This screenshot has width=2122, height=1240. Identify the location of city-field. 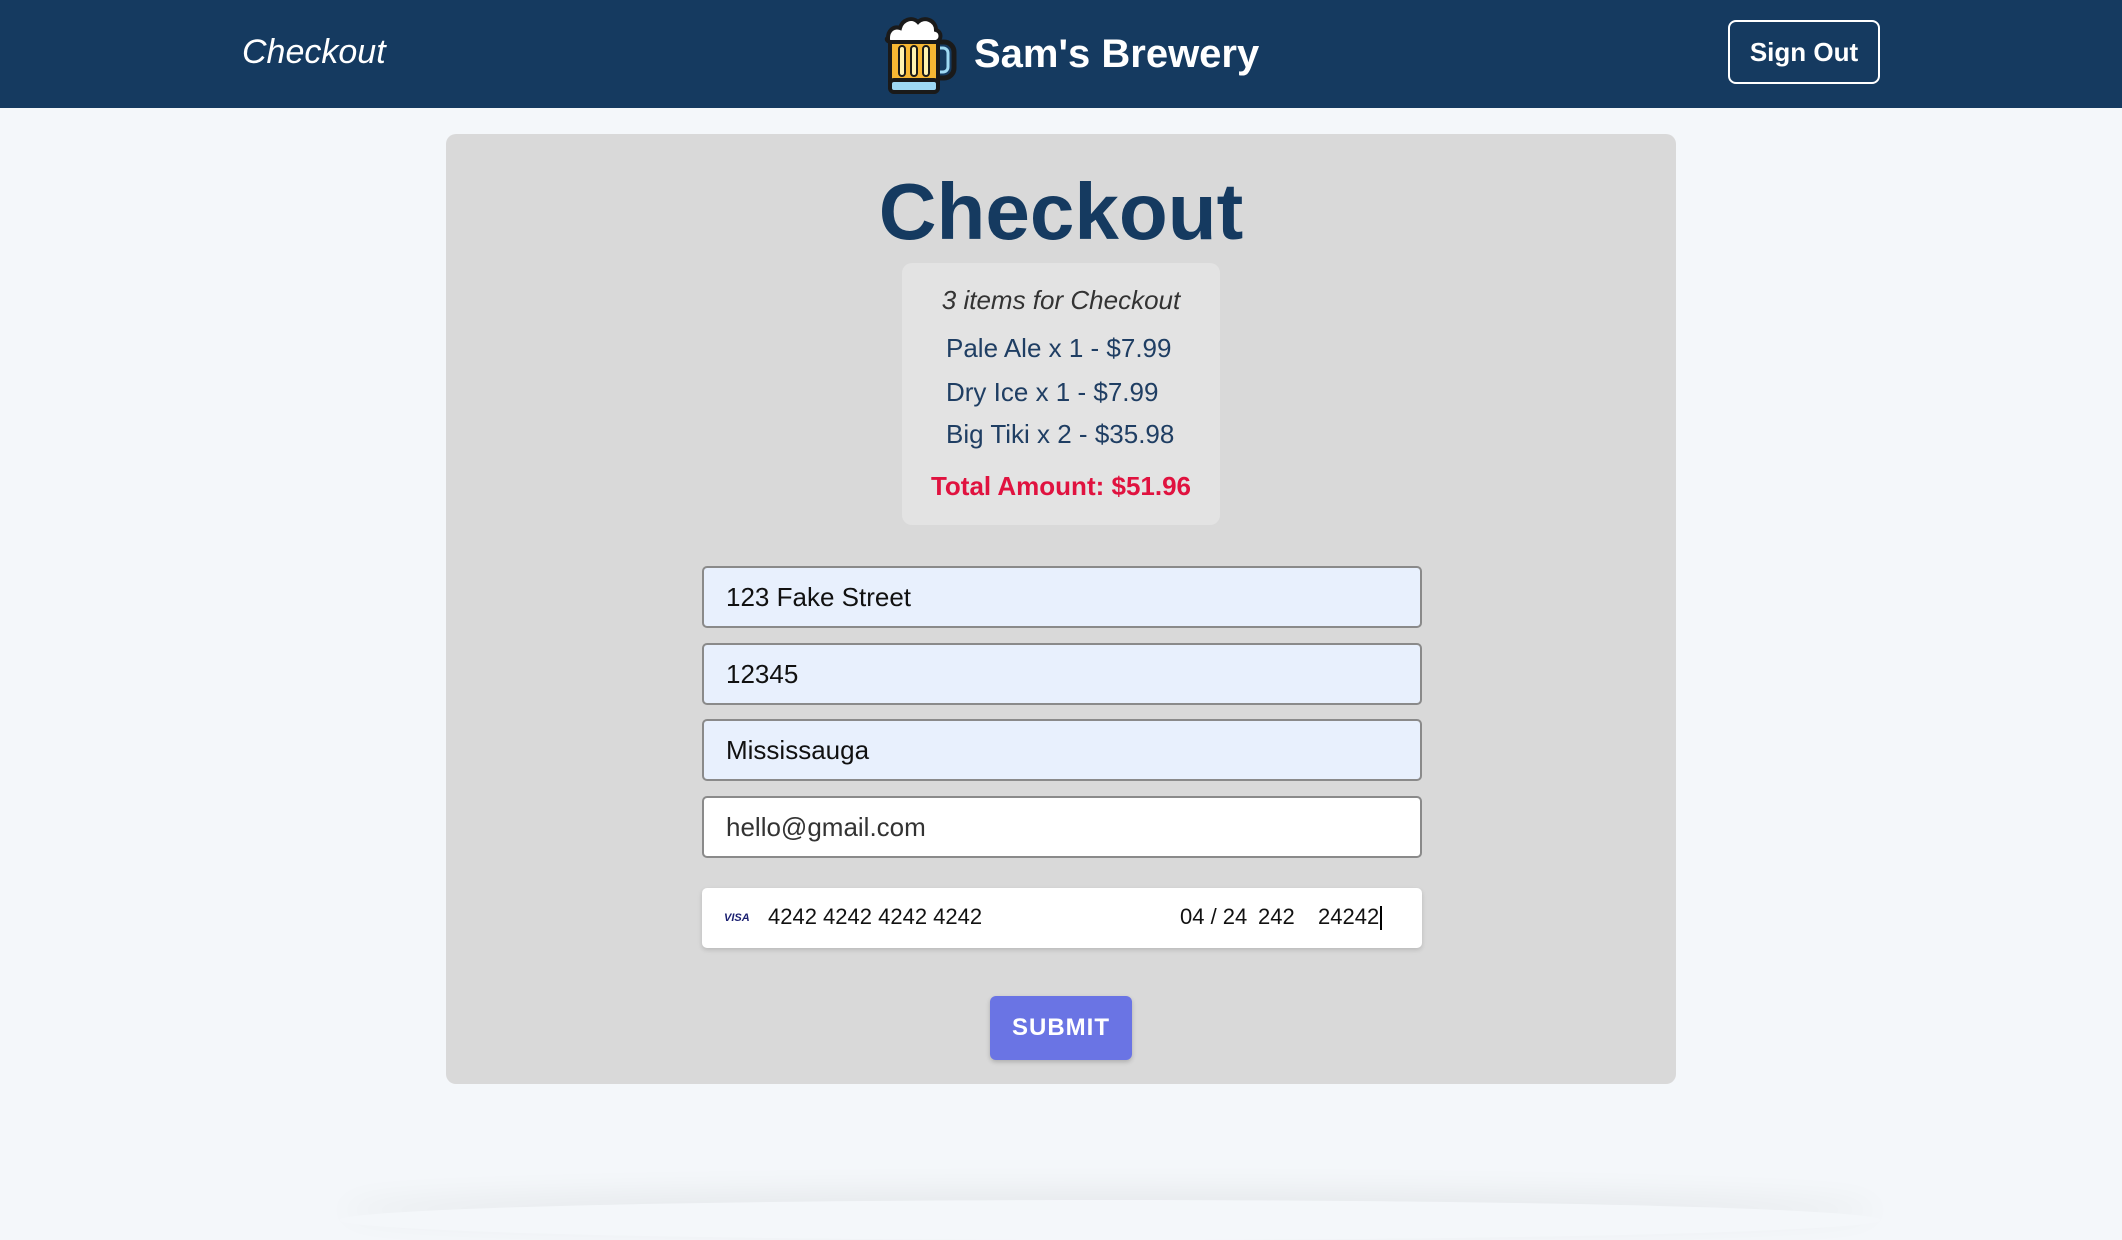
(1062, 750).